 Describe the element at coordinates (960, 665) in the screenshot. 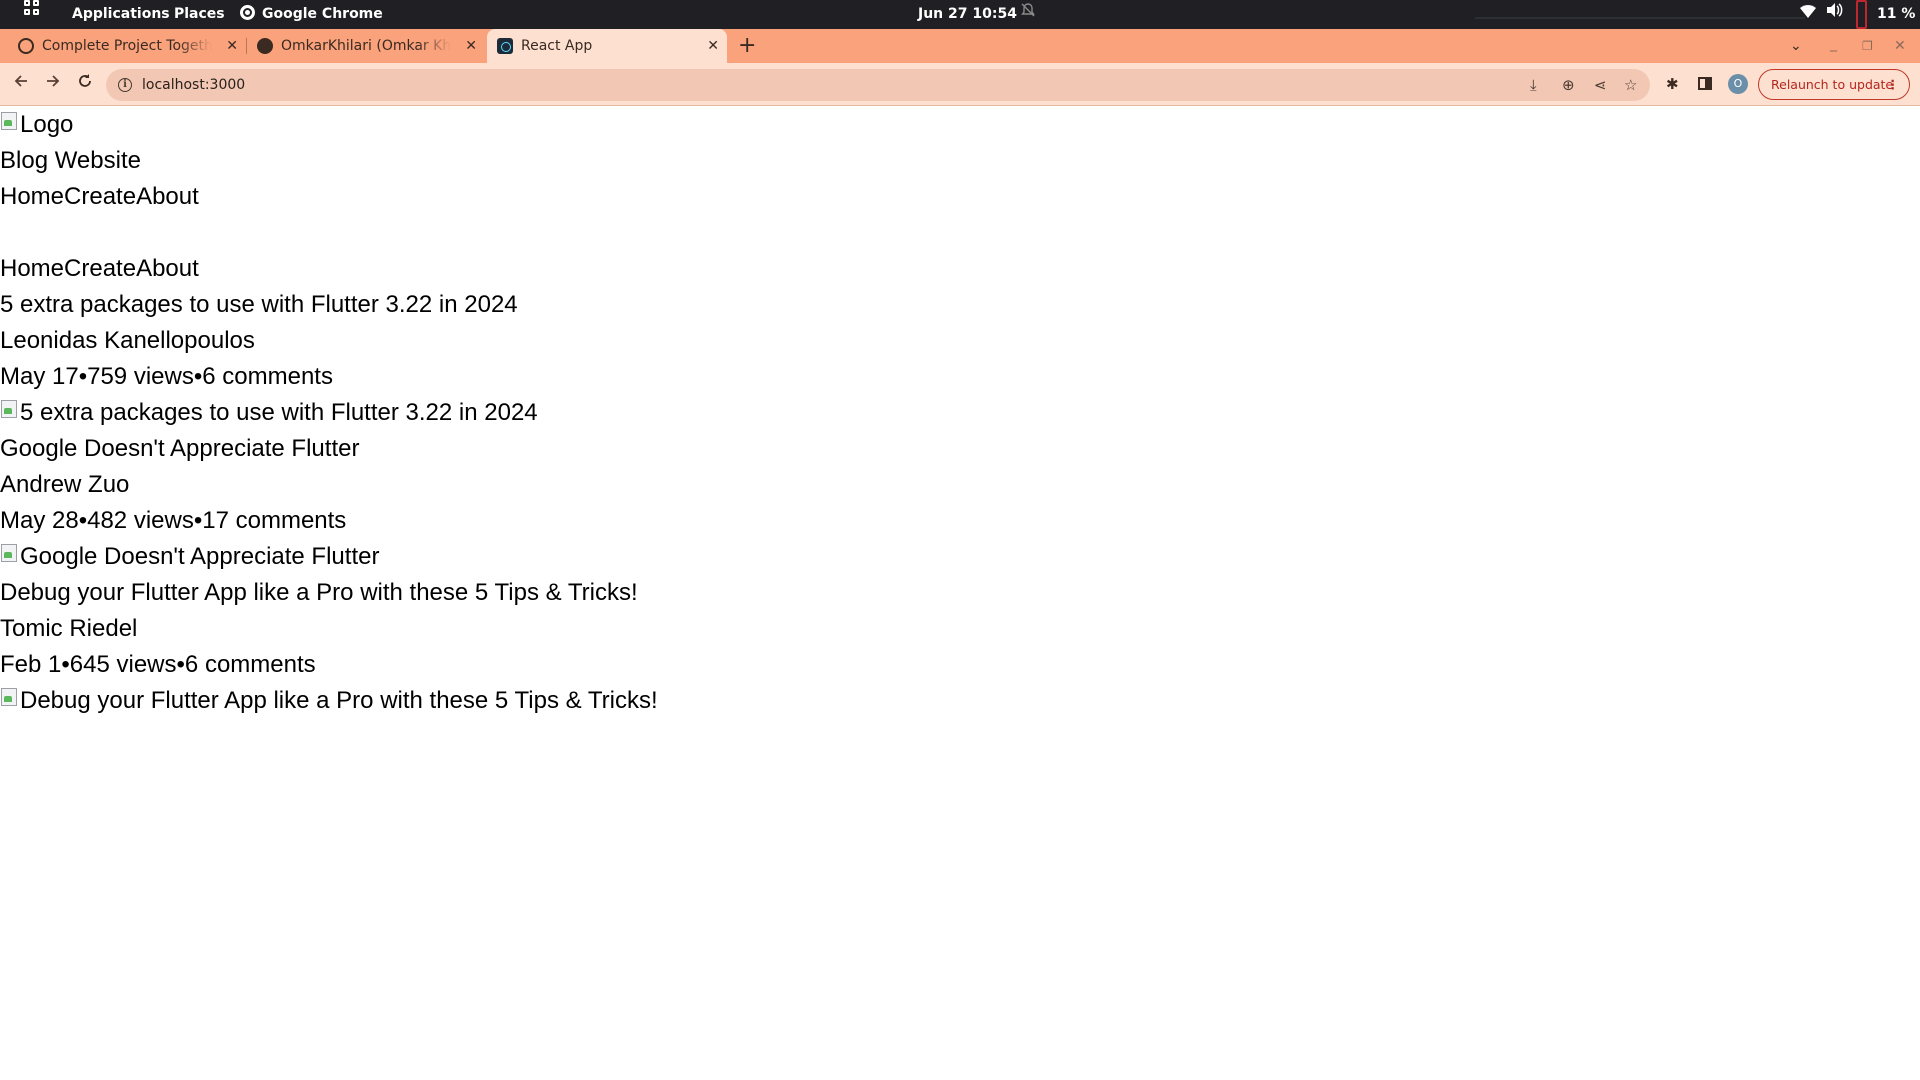

I see `post-meta: Feb 1•645 views•6 comments` at that location.